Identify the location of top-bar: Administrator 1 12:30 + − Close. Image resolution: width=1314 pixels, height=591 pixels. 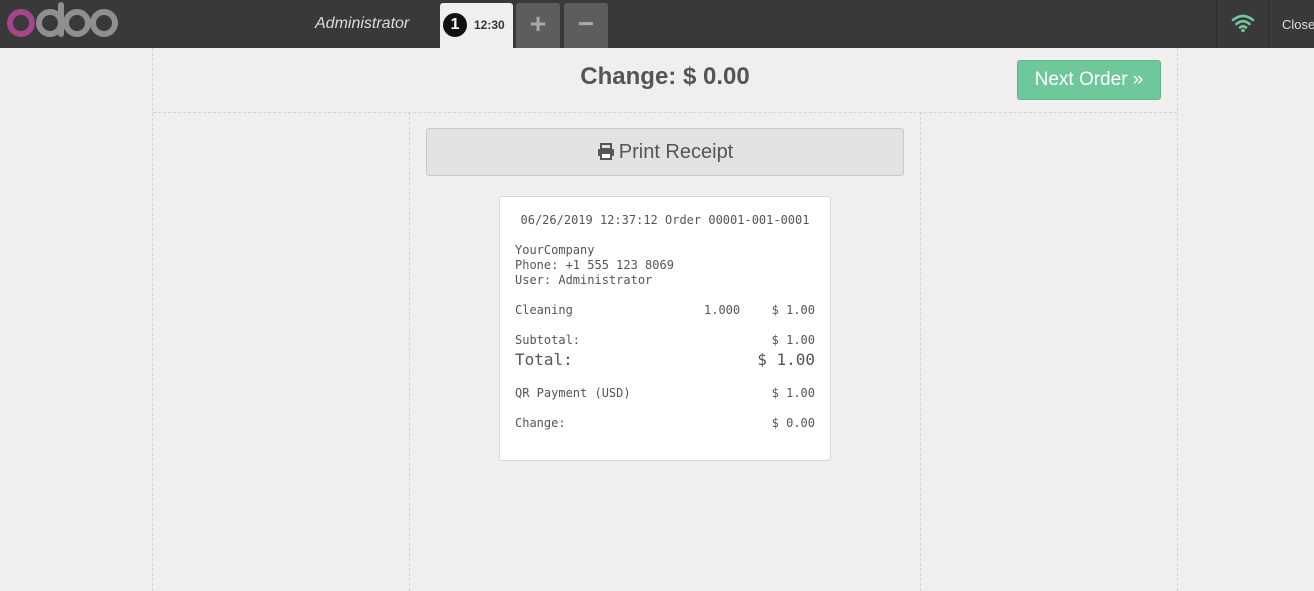
(657, 24).